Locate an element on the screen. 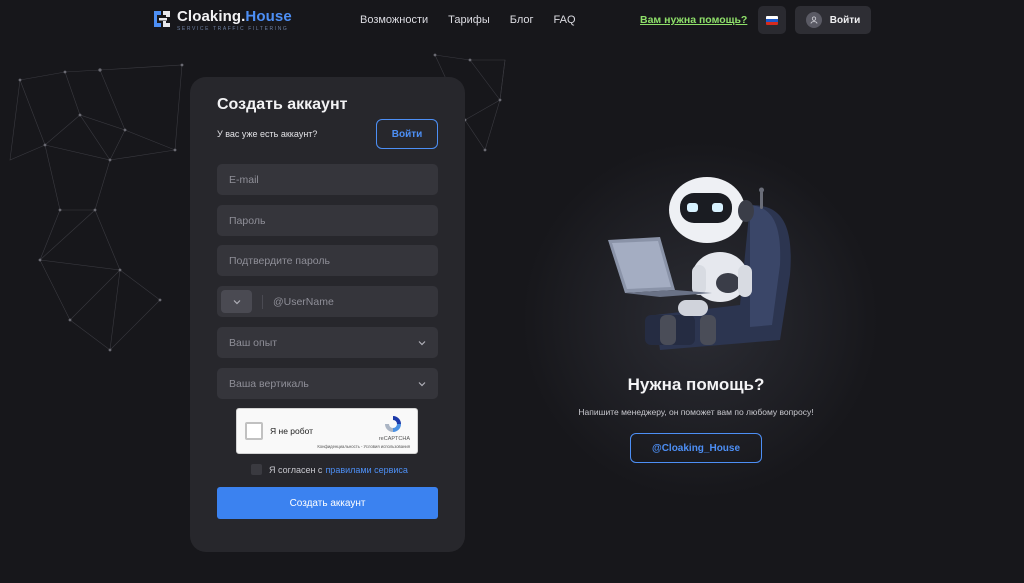 Image resolution: width=1024 pixels, height=583 pixels. header-login-button: Войти is located at coordinates (833, 20).